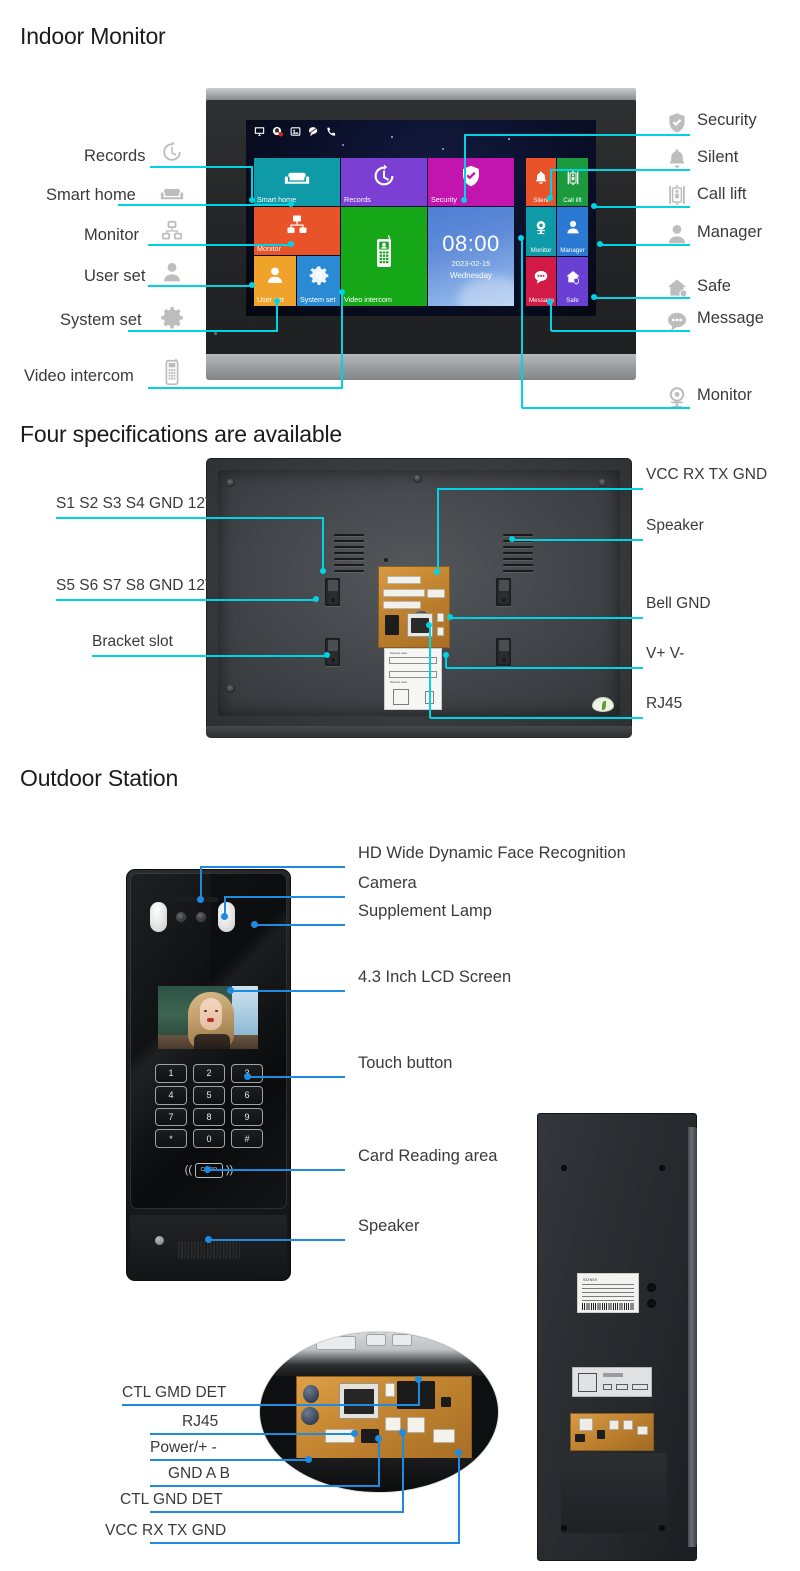  I want to click on tile-label: Manager, so click(572, 250).